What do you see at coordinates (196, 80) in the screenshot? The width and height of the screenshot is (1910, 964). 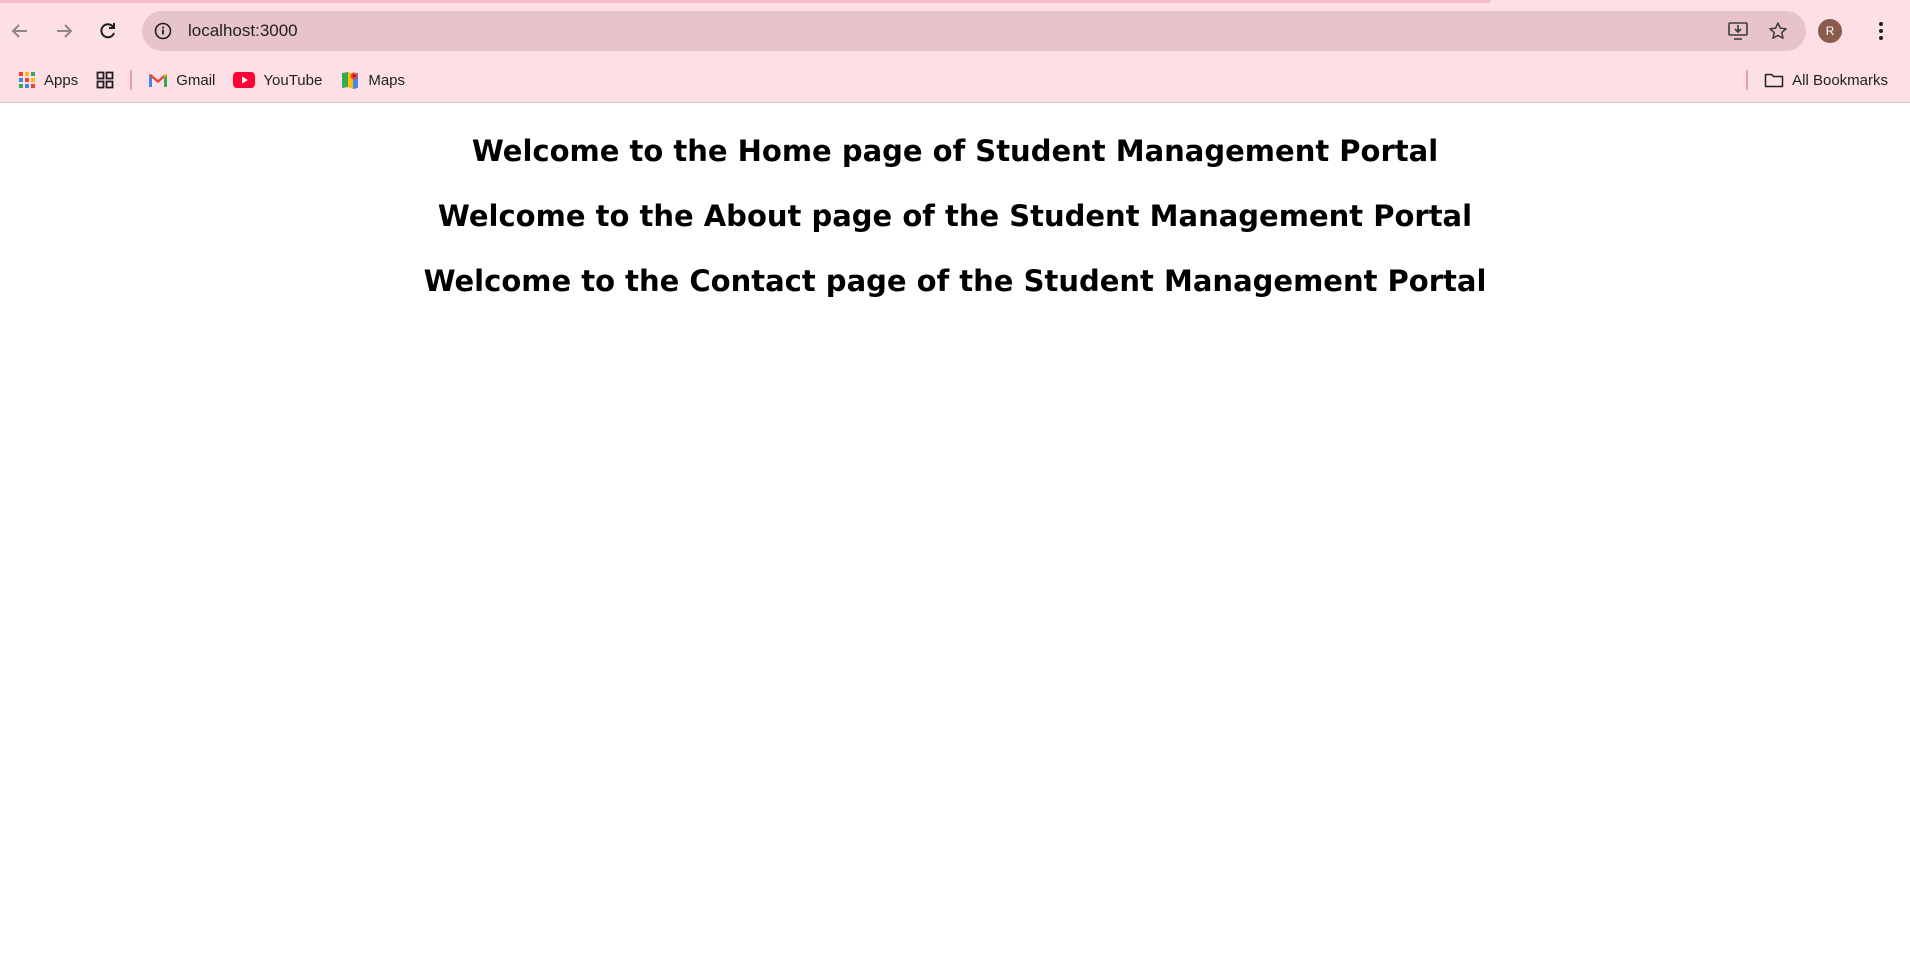 I see `bookmark-gmail-label: Gmail` at bounding box center [196, 80].